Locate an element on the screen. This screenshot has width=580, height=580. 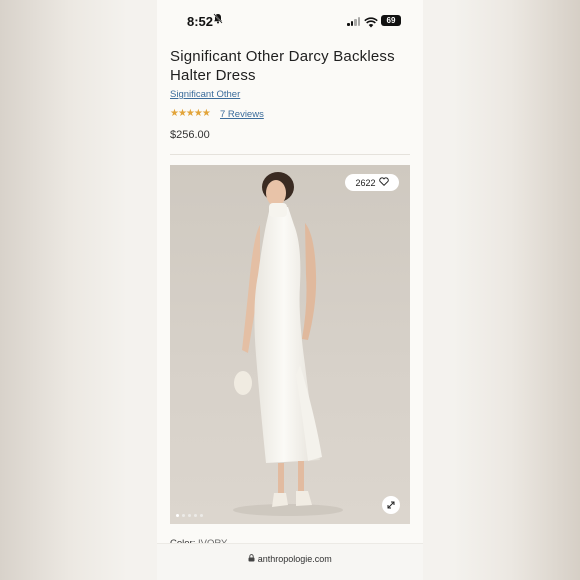
dress-model-image is located at coordinates (288, 344).